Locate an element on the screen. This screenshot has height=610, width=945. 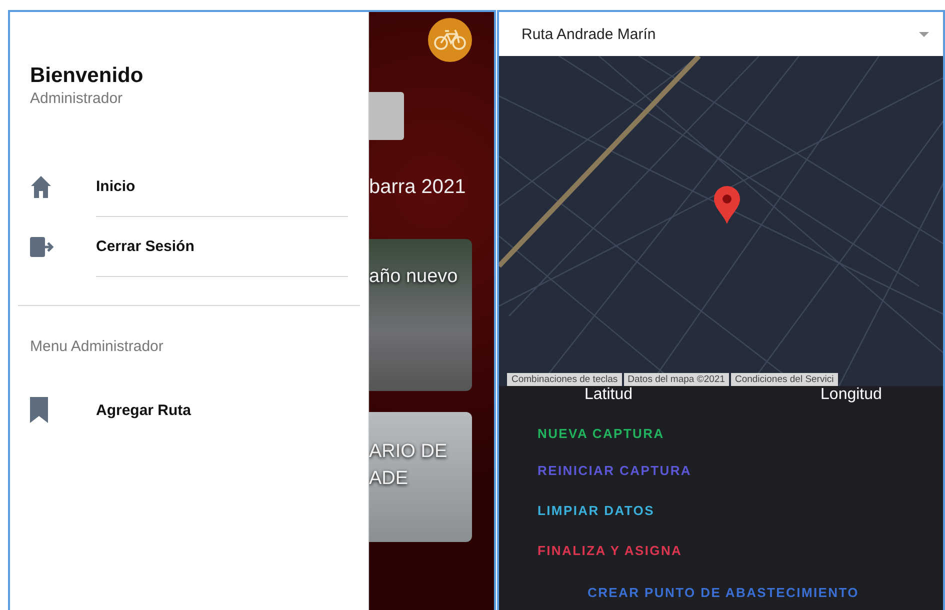
map-attribution-link: Datos del mapa ©2021 is located at coordinates (676, 379).